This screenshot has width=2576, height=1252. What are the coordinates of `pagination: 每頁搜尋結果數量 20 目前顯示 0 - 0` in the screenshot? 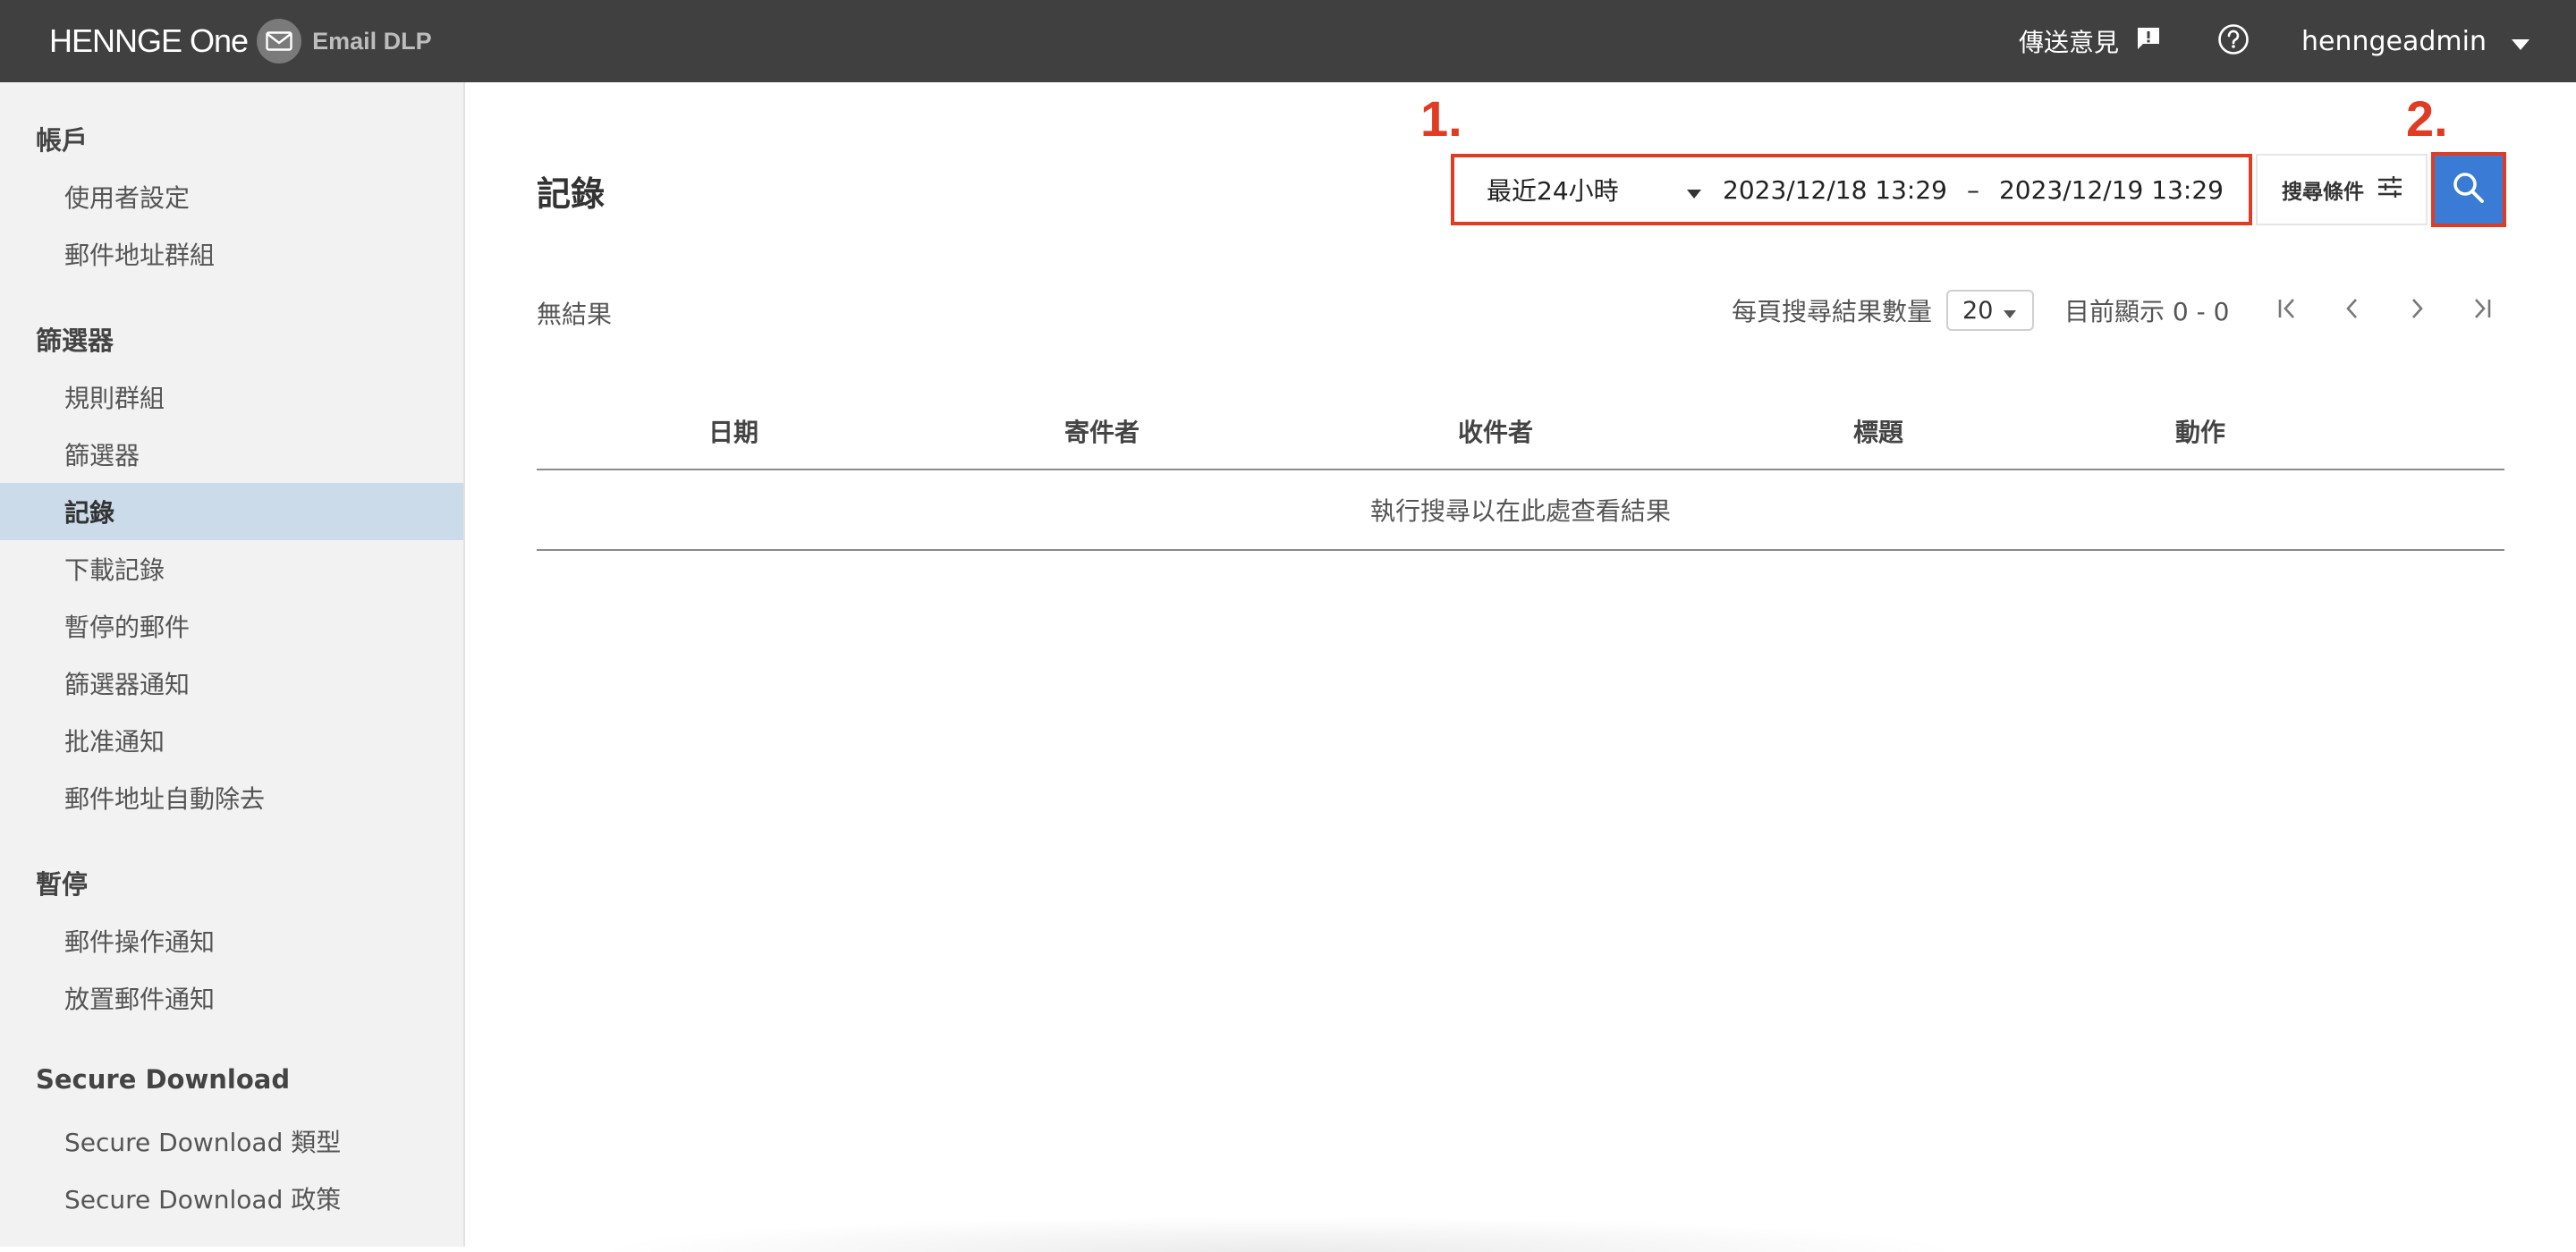 It's located at (2122, 310).